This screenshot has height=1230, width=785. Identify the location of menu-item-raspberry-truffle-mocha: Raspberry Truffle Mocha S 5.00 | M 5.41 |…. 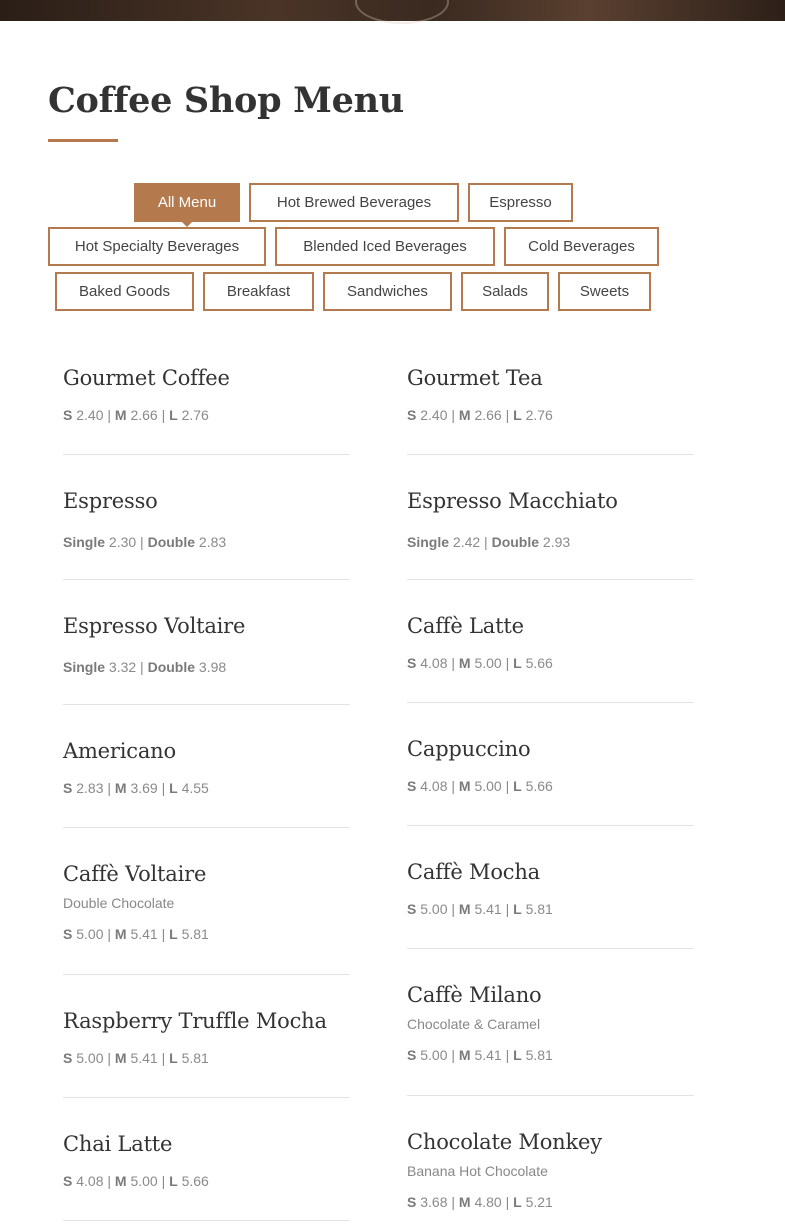
(206, 1053).